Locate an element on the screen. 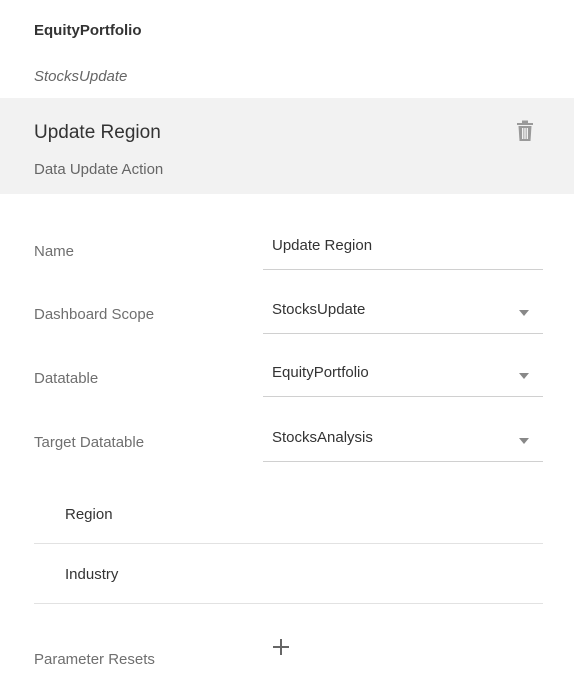  action-title: Update Region is located at coordinates (97, 132).